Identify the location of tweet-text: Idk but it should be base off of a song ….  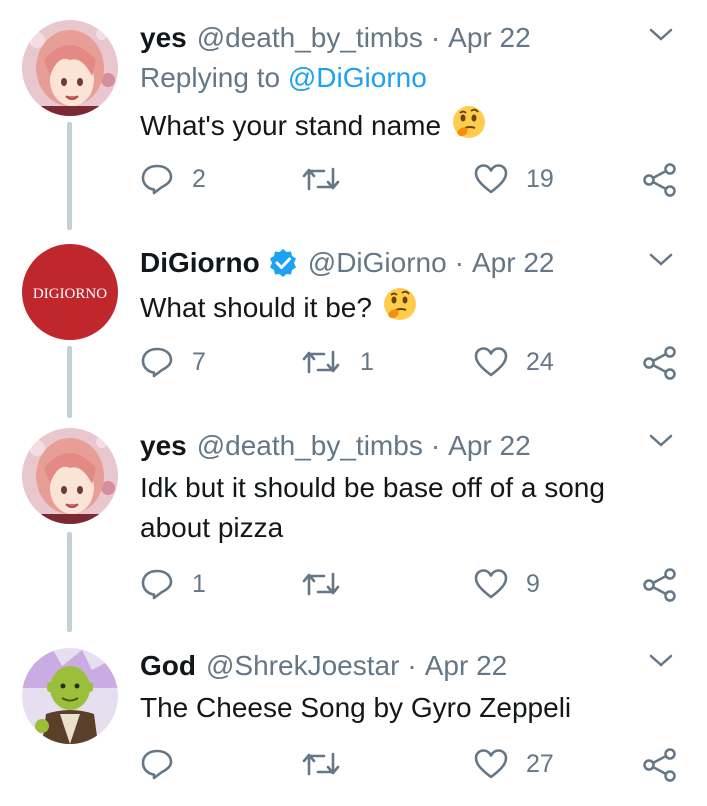
(410, 508).